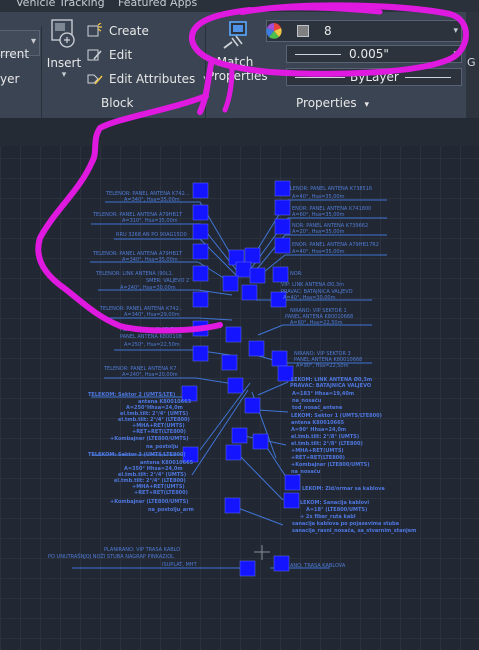 The width and height of the screenshot is (479, 650). I want to click on drawing-label: A=310°, Hsa=35,00m, so click(150, 221).